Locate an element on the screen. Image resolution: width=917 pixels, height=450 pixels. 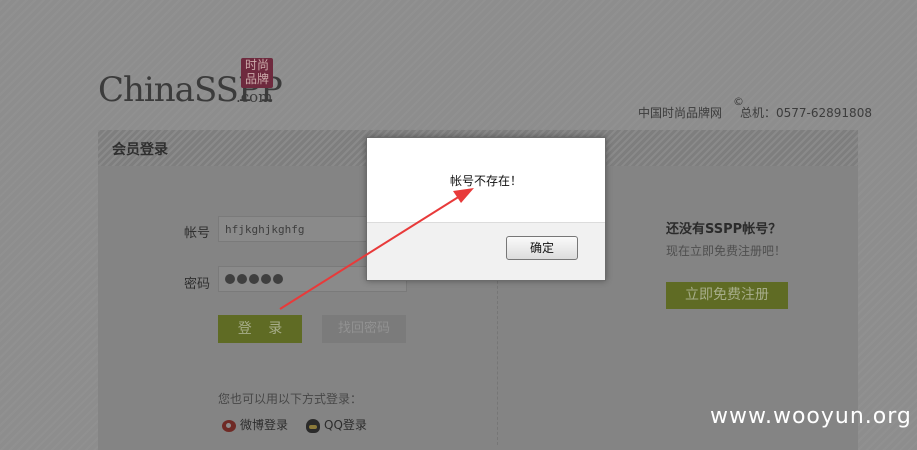
alert-dialog: 帐号不存在！ 确定 is located at coordinates (486, 209).